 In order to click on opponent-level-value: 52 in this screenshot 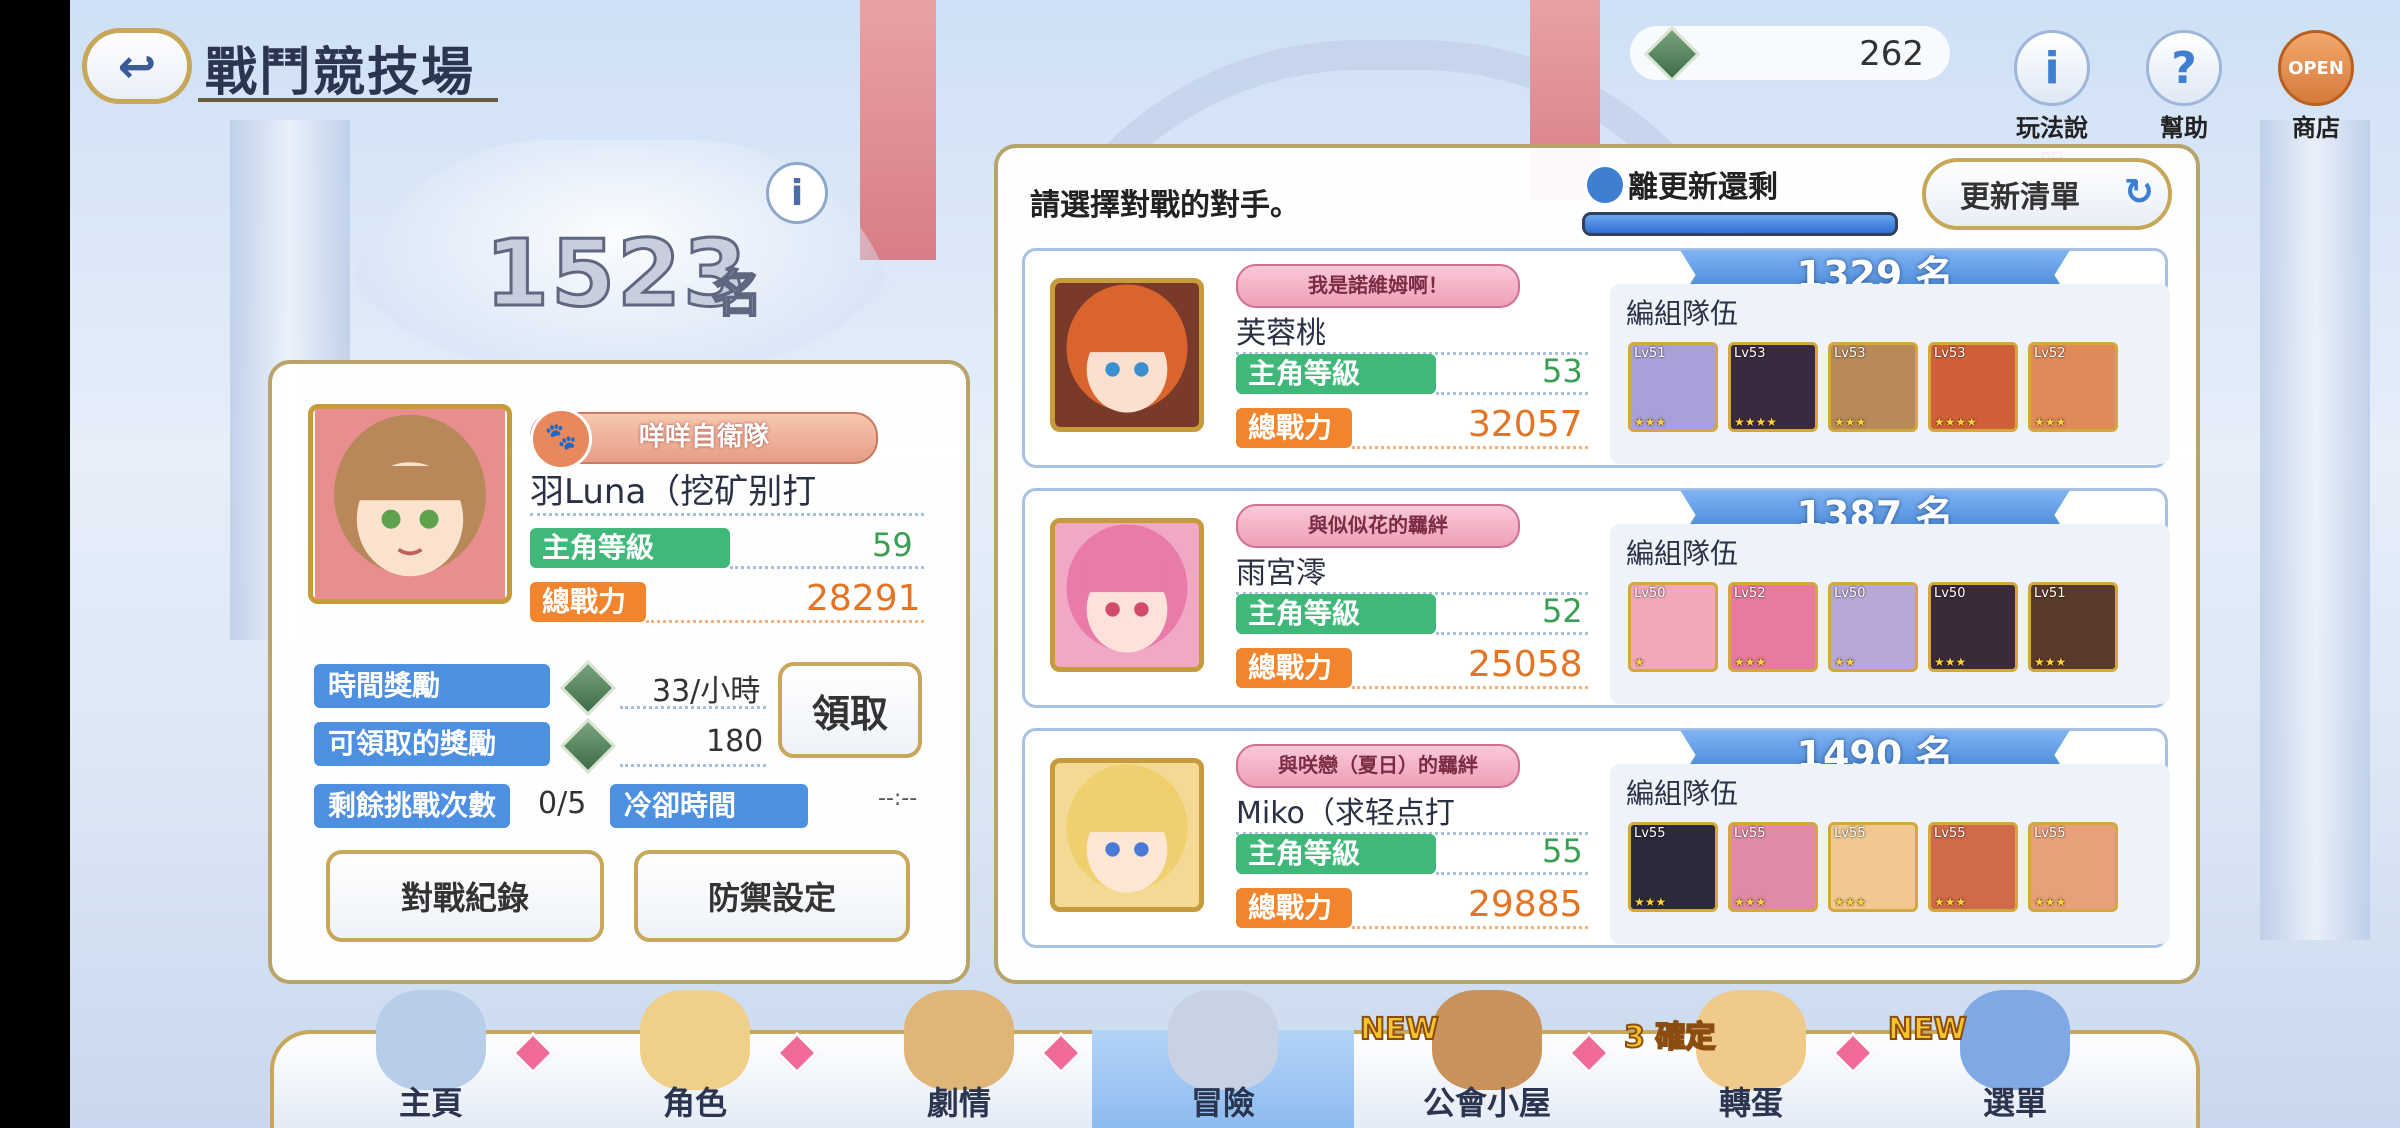, I will do `click(1562, 611)`.